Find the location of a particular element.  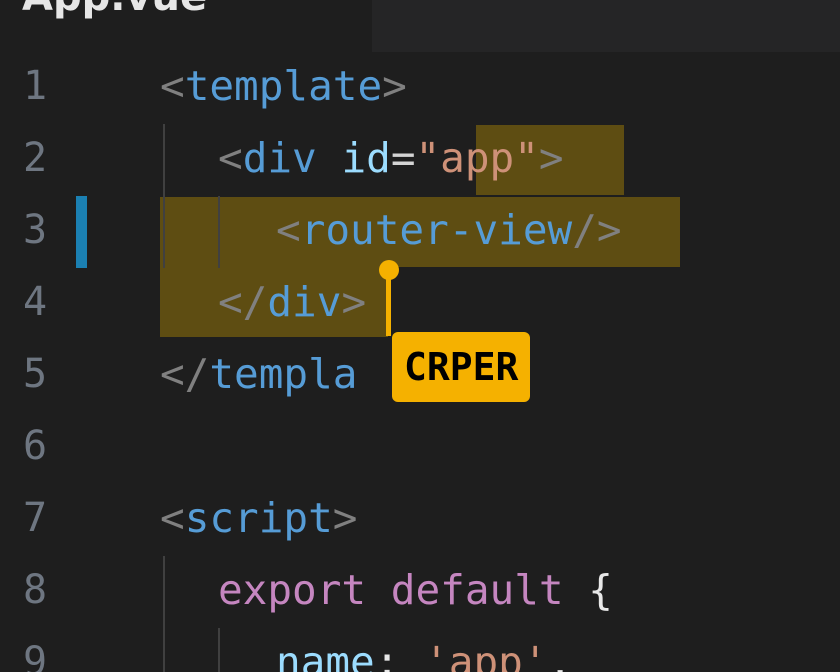

code-token: template is located at coordinates (283, 86).